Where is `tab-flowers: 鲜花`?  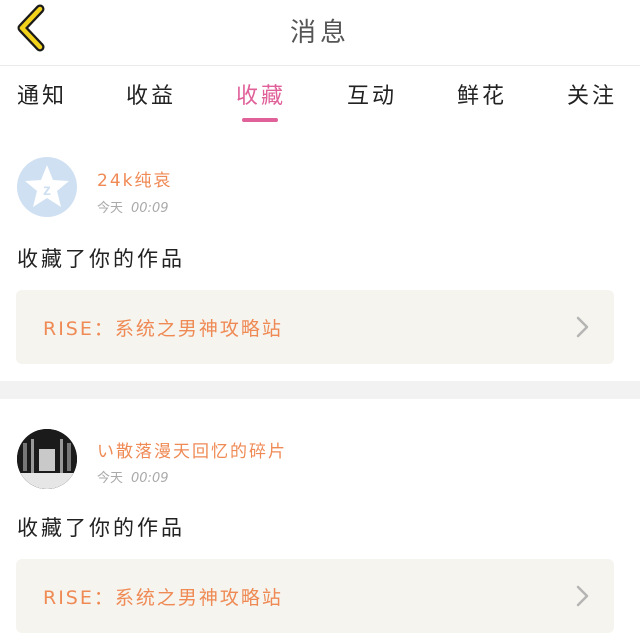 tab-flowers: 鲜花 is located at coordinates (482, 94).